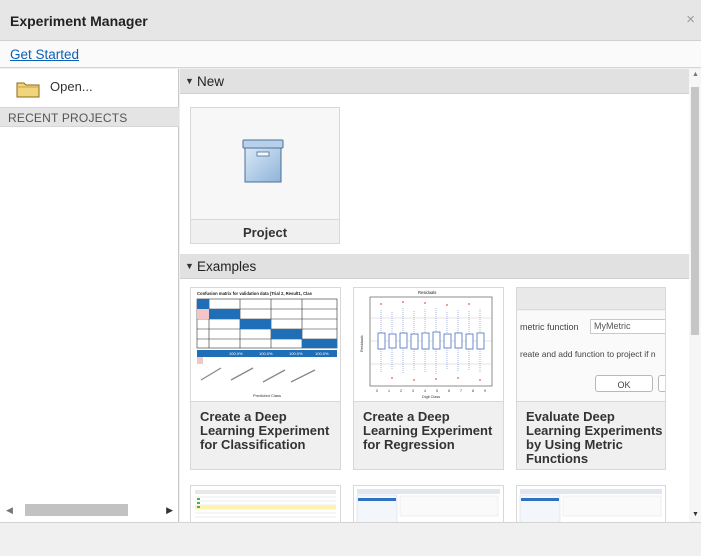 The width and height of the screenshot is (701, 556). I want to click on scroll-left-icon: ◀, so click(9, 510).